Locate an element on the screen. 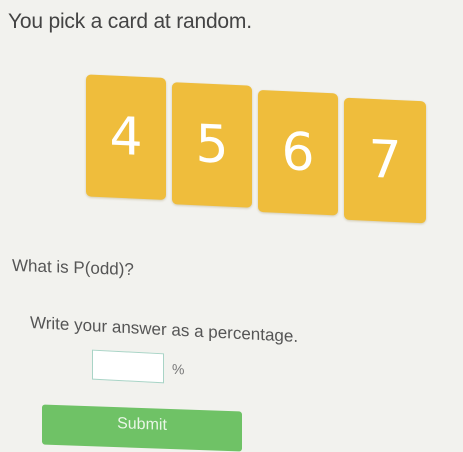  card-4: 7 is located at coordinates (385, 160).